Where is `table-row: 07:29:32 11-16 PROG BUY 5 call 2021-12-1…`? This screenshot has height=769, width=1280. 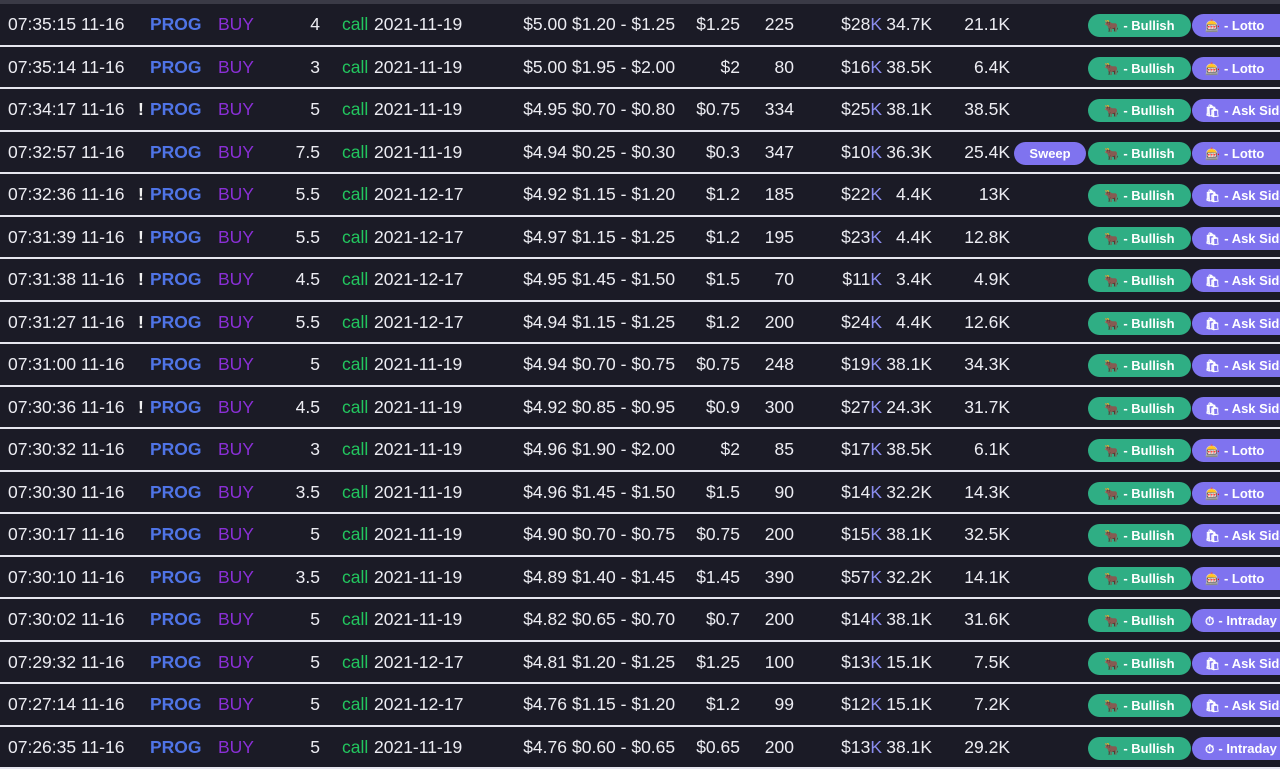
table-row: 07:29:32 11-16 PROG BUY 5 call 2021-12-1… is located at coordinates (640, 663).